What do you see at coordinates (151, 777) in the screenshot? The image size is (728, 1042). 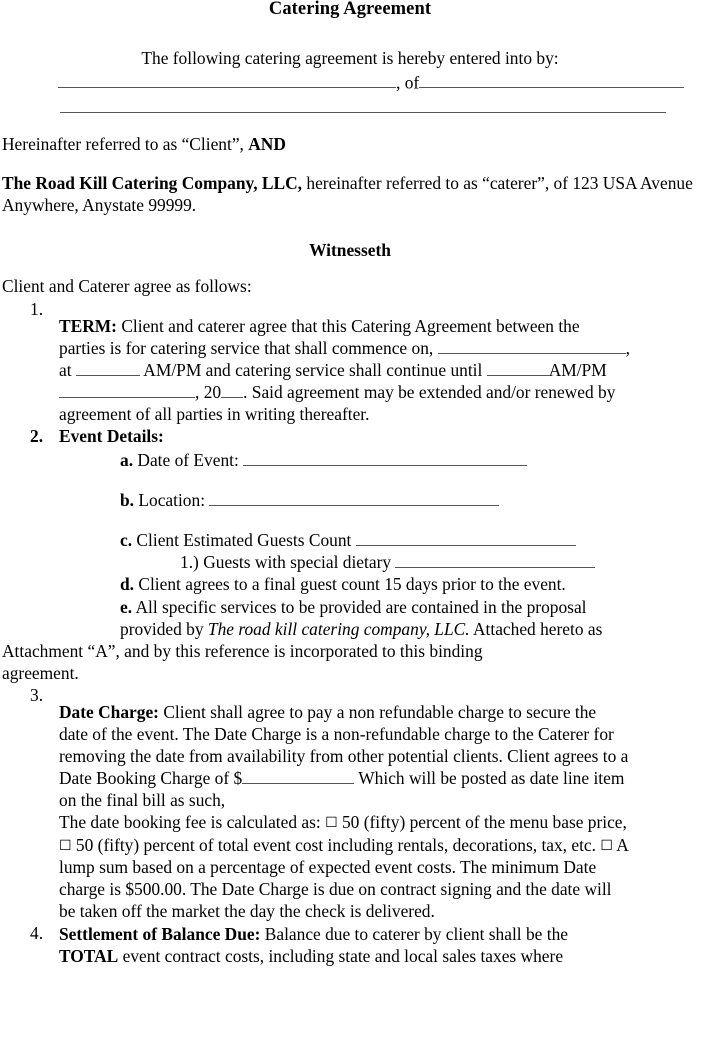 I see `date-booking-charge-label: Date Booking Charge of $` at bounding box center [151, 777].